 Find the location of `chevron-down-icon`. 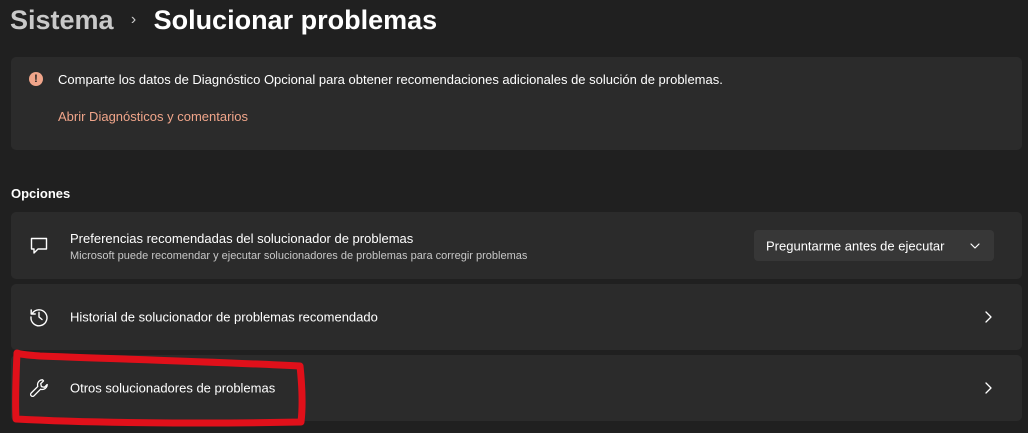

chevron-down-icon is located at coordinates (975, 245).